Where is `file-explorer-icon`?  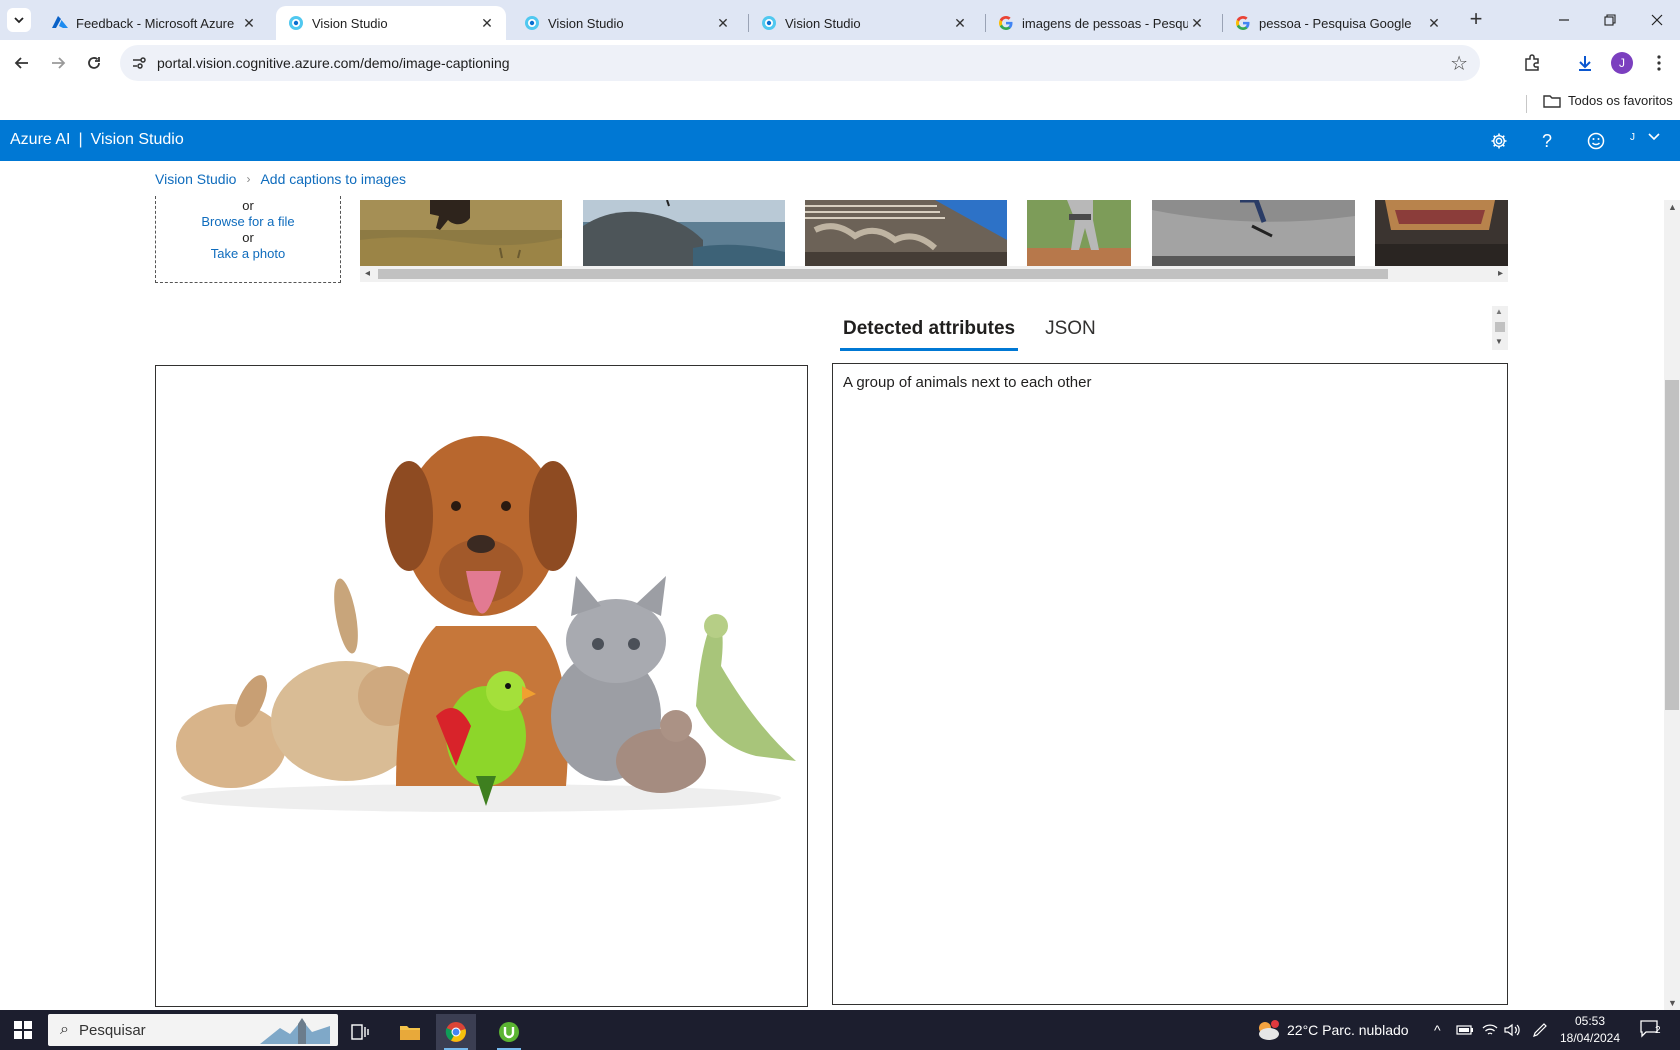
file-explorer-icon is located at coordinates (410, 1032).